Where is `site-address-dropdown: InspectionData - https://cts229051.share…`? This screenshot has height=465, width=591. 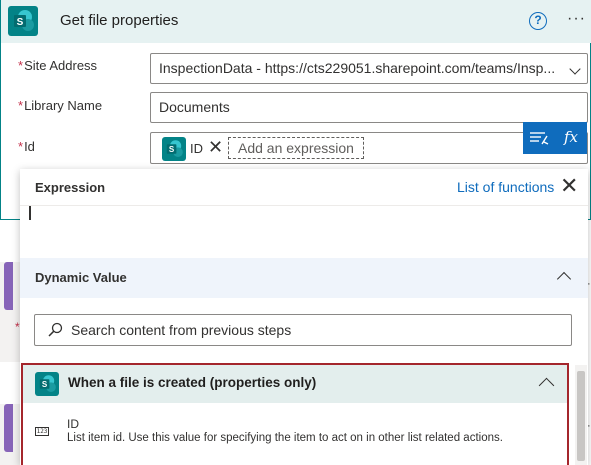 site-address-dropdown: InspectionData - https://cts229051.share… is located at coordinates (369, 68).